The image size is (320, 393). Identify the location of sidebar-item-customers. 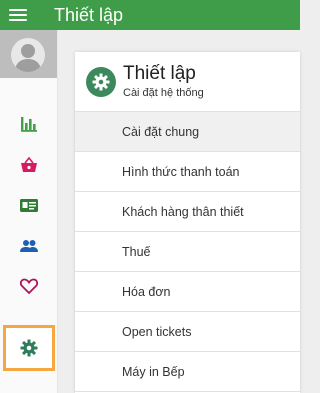
(28, 205).